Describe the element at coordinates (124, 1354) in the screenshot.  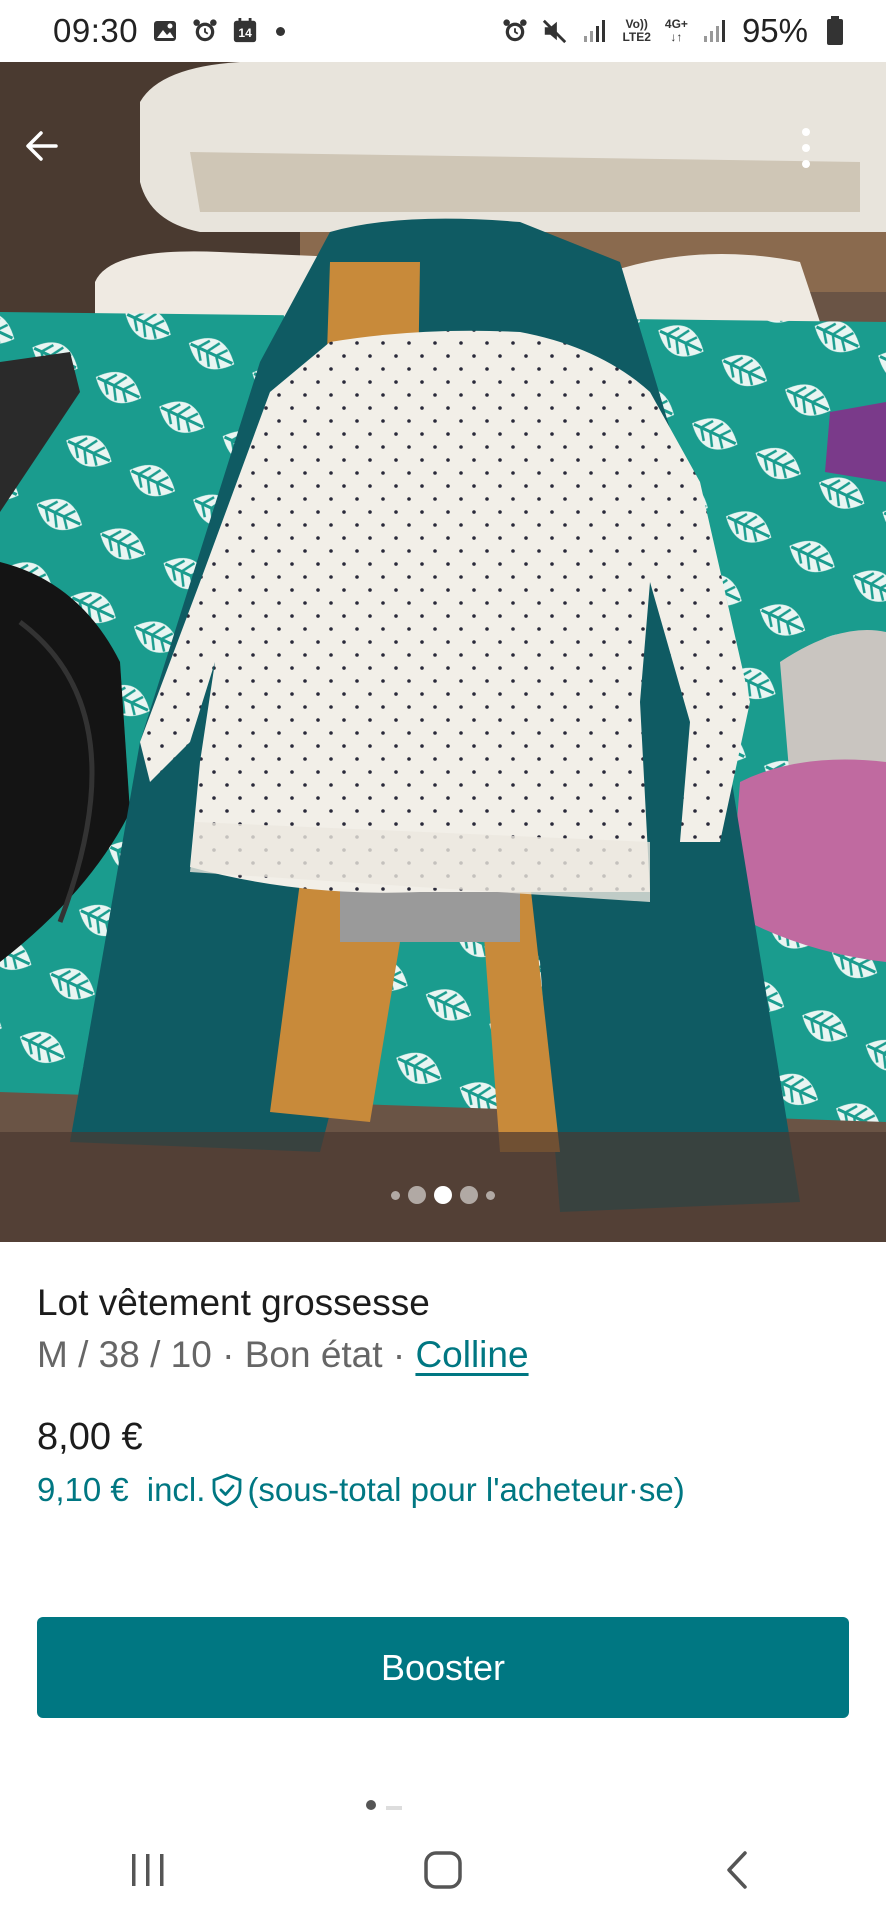
I see `item-size: M / 38 / 10` at that location.